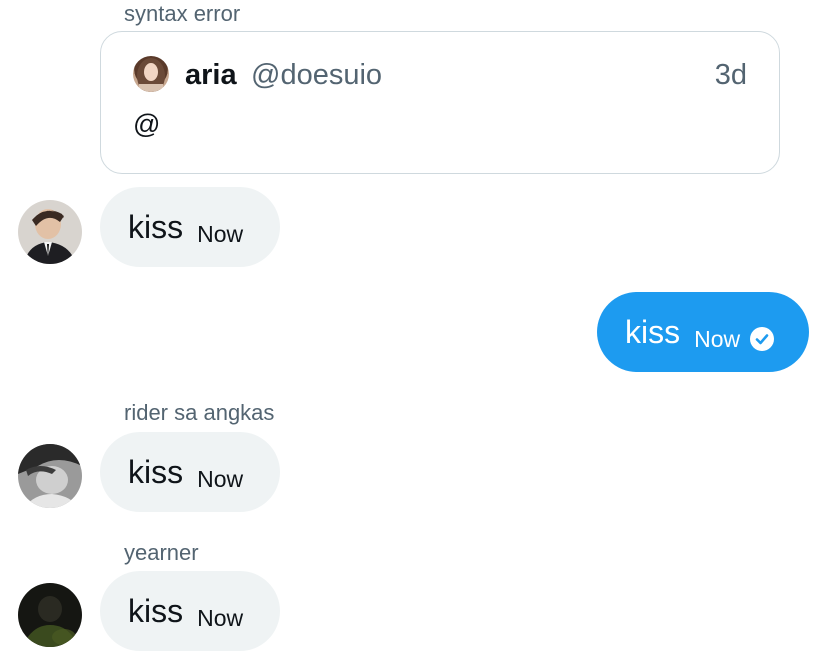  I want to click on sender-name-yearner: yearner, so click(161, 552).